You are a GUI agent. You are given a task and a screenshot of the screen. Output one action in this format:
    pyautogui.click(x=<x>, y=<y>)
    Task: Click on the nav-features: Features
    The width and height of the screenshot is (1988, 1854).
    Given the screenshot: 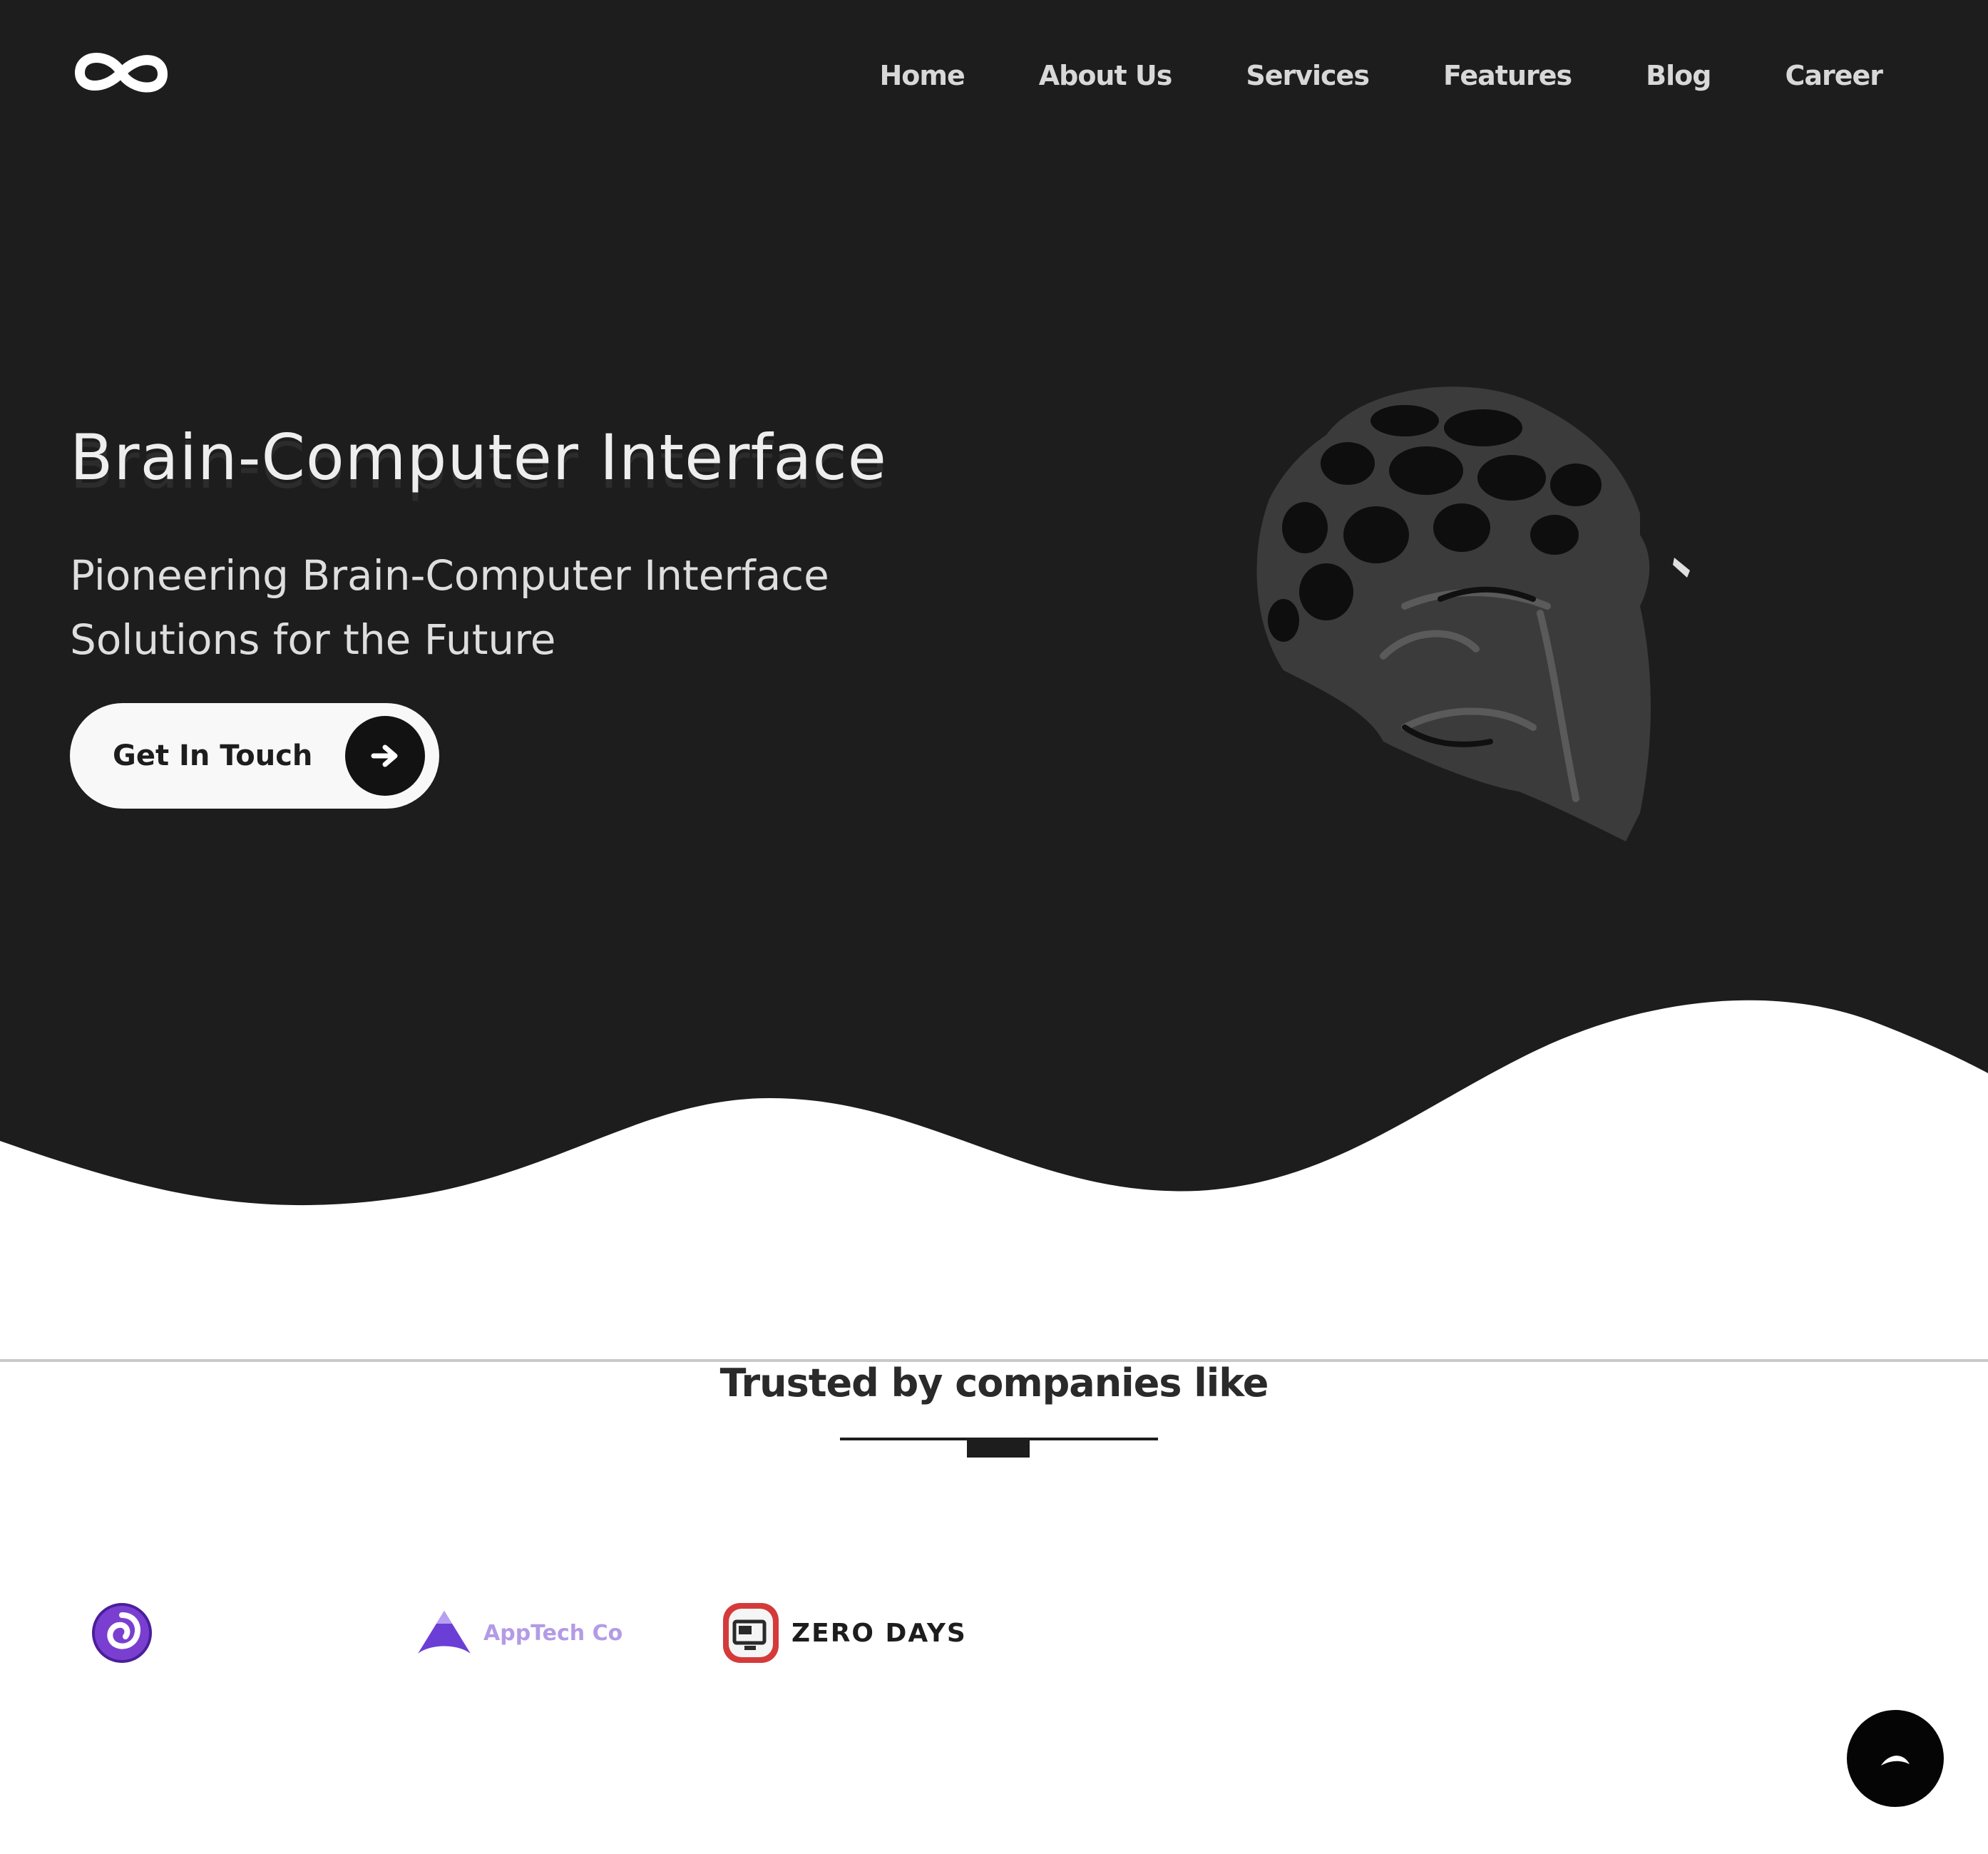 What is the action you would take?
    pyautogui.click(x=1507, y=75)
    